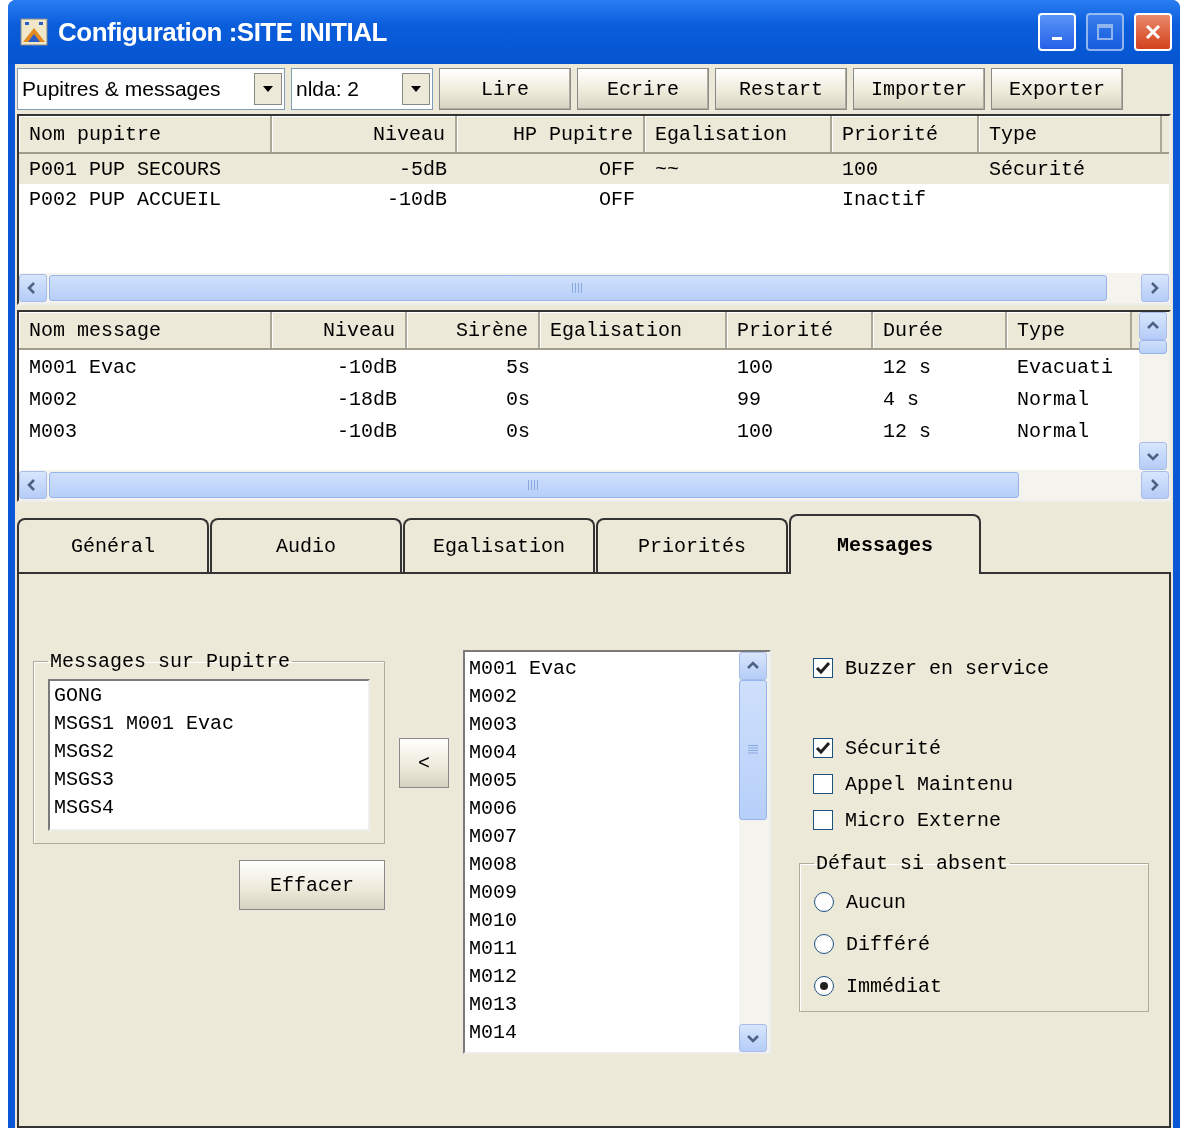 The height and width of the screenshot is (1128, 1187). What do you see at coordinates (312, 885) in the screenshot?
I see `clear-button: Effacer` at bounding box center [312, 885].